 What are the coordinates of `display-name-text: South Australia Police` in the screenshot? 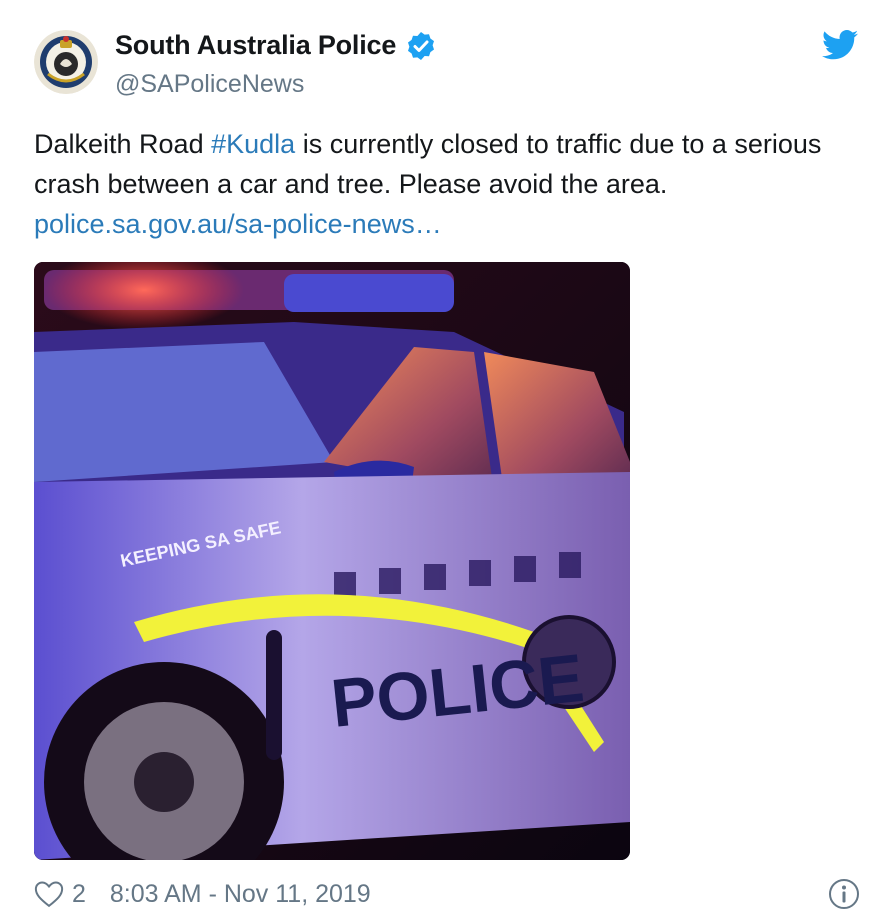 It's located at (255, 45).